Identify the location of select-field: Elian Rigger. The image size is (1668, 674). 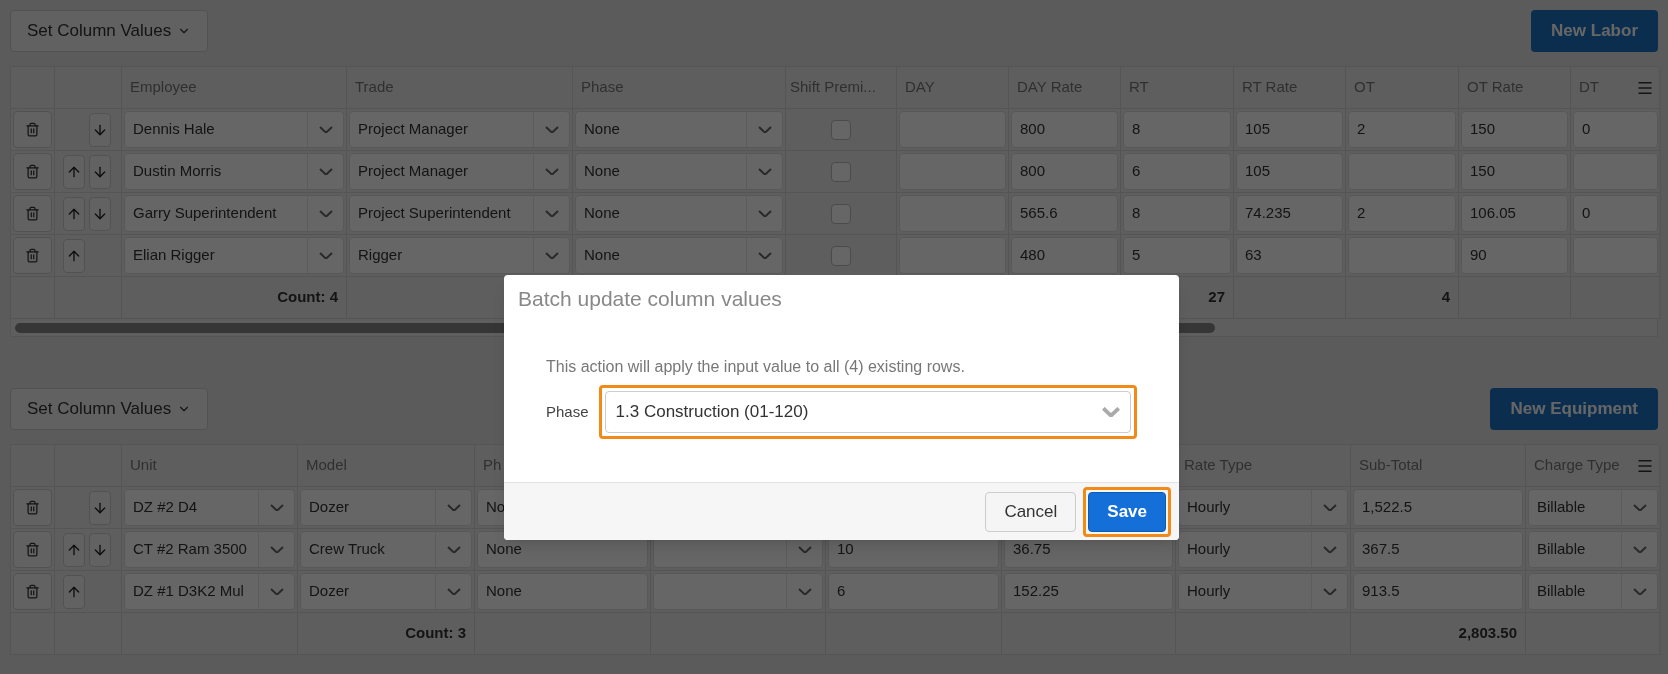
(234, 255).